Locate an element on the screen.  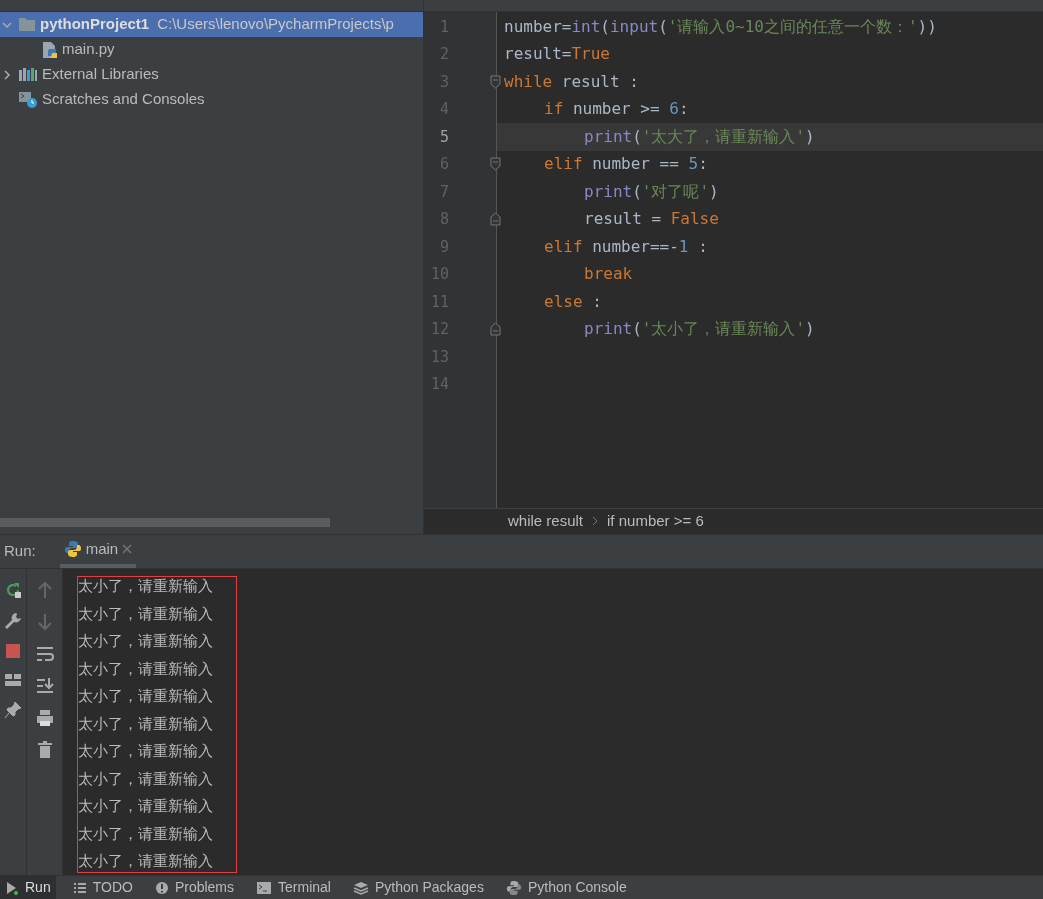
code-line: break is located at coordinates (608, 274).